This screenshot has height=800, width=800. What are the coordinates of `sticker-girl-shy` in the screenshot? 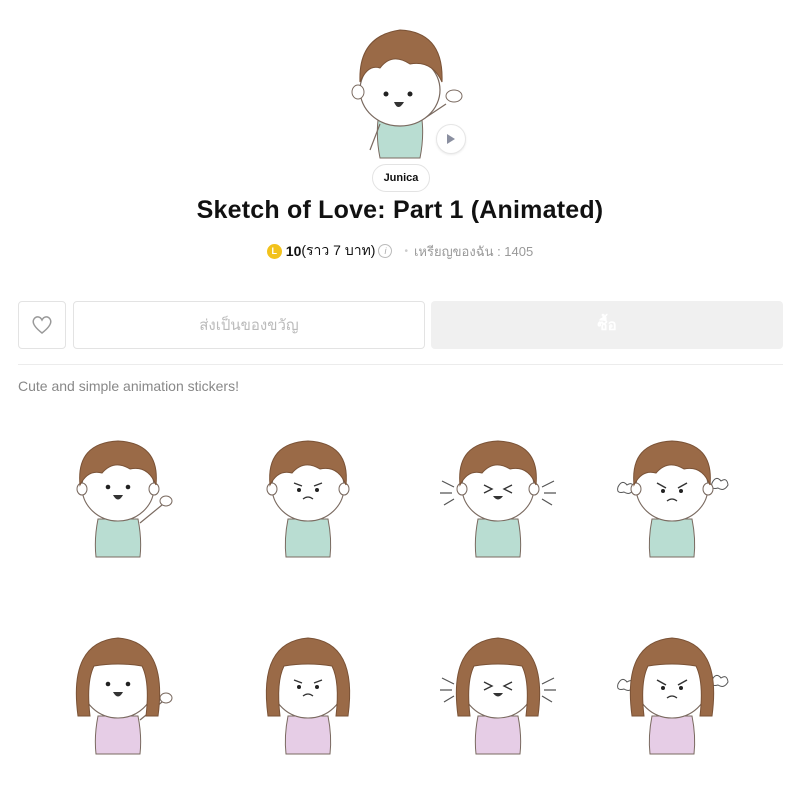 It's located at (308, 694).